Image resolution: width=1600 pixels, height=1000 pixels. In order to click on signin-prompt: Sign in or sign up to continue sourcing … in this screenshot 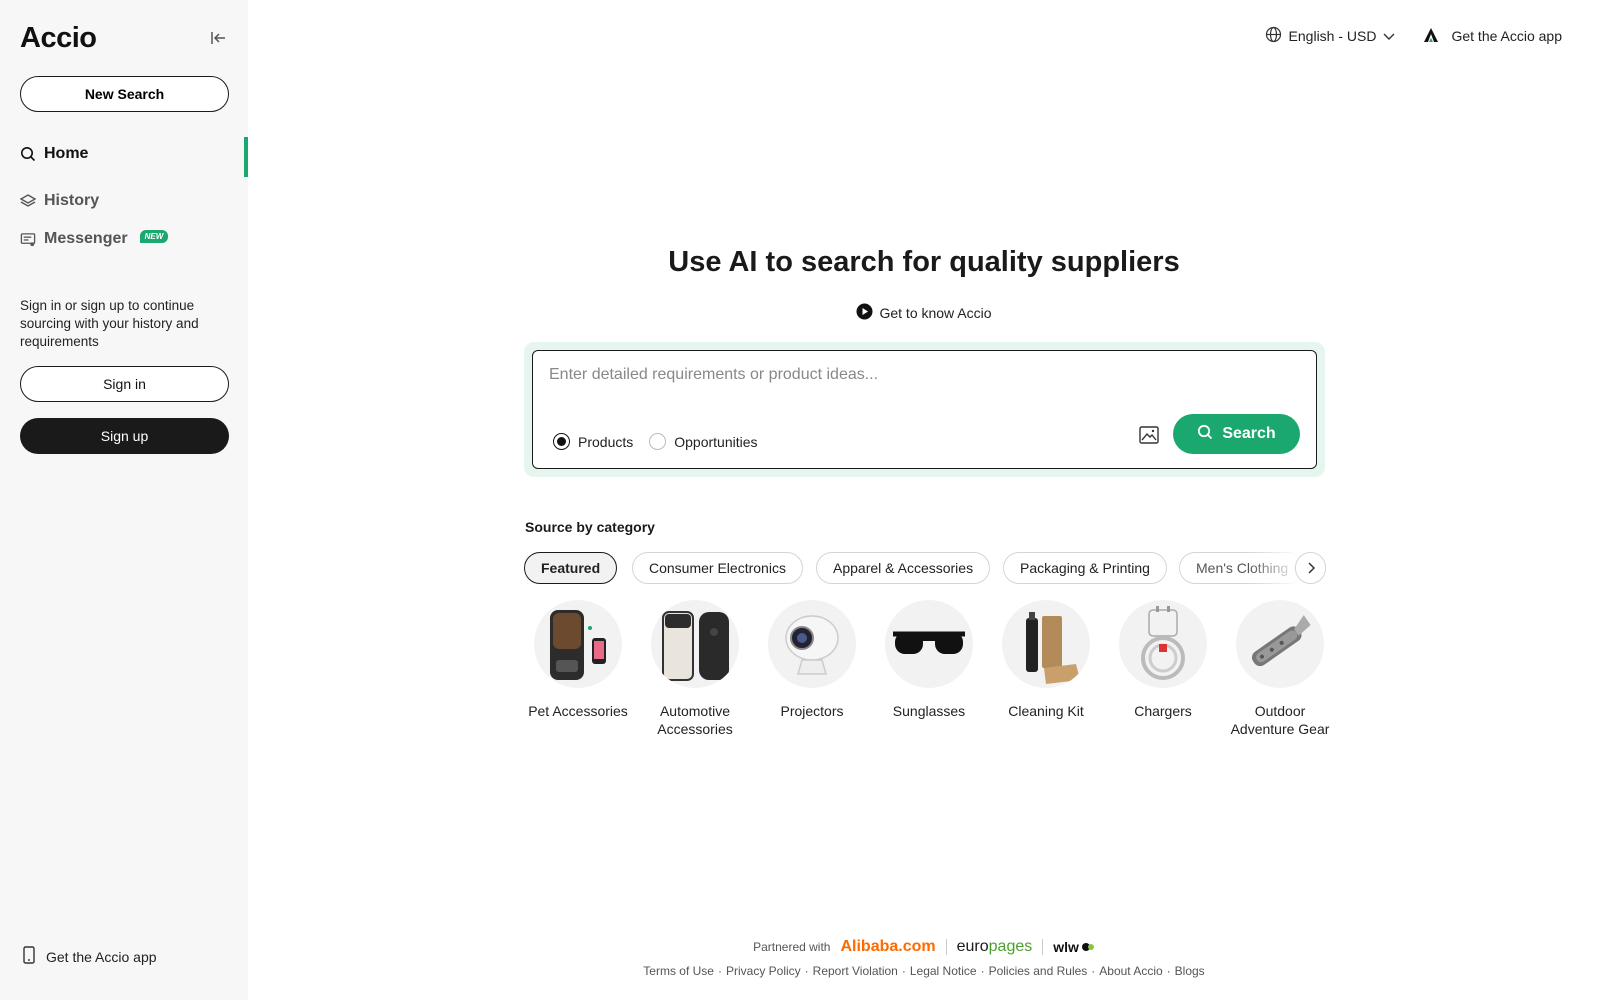, I will do `click(109, 323)`.